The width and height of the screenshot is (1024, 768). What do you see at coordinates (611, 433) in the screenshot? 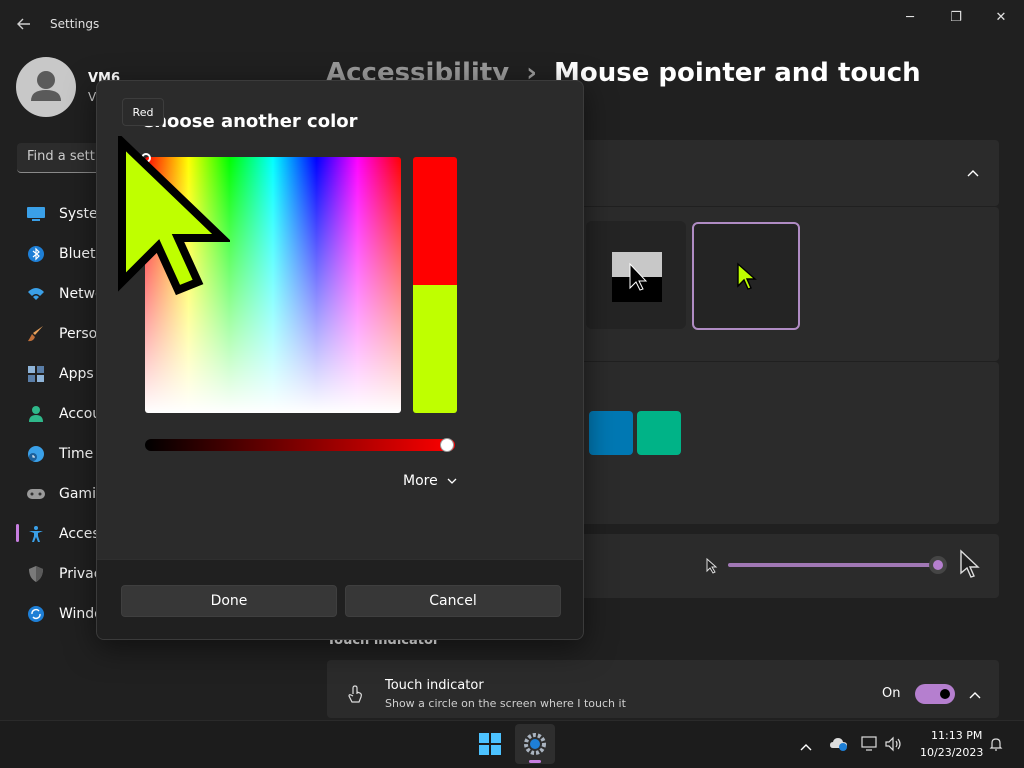
I see `color-swatch-blue` at bounding box center [611, 433].